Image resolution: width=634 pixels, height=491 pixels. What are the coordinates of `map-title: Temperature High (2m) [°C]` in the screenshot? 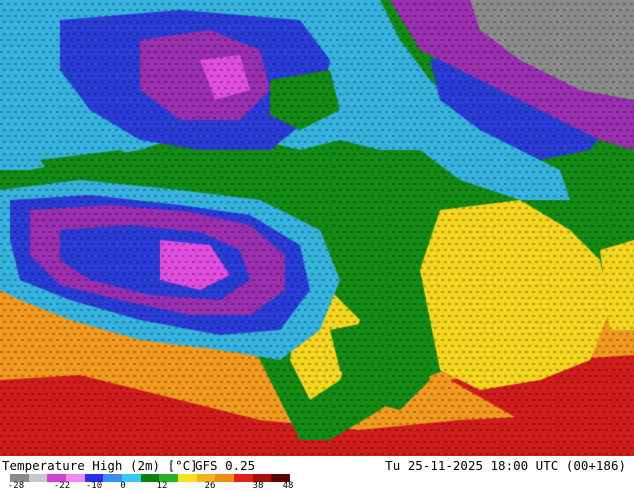 It's located at (100, 465).